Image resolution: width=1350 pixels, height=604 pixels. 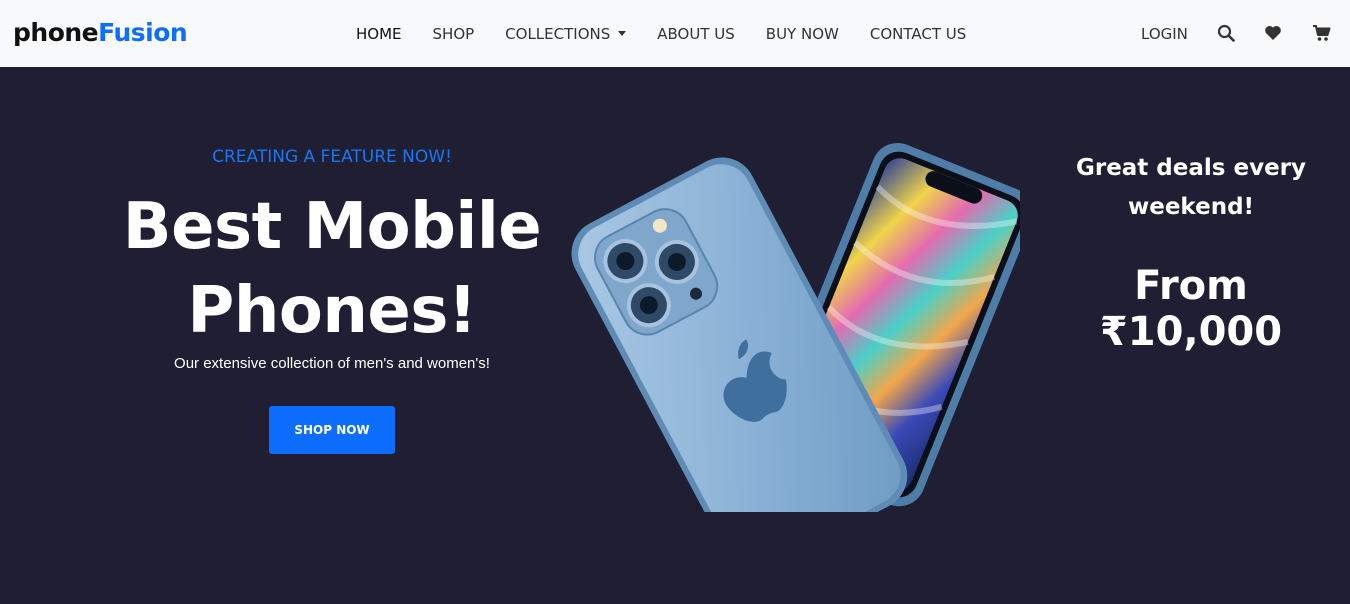 What do you see at coordinates (622, 33) in the screenshot?
I see `chevron-down-icon` at bounding box center [622, 33].